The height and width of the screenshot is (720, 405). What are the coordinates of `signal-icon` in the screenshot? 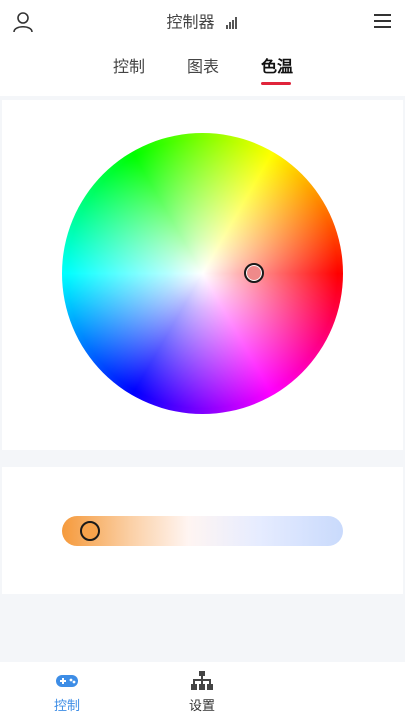 It's located at (232, 22).